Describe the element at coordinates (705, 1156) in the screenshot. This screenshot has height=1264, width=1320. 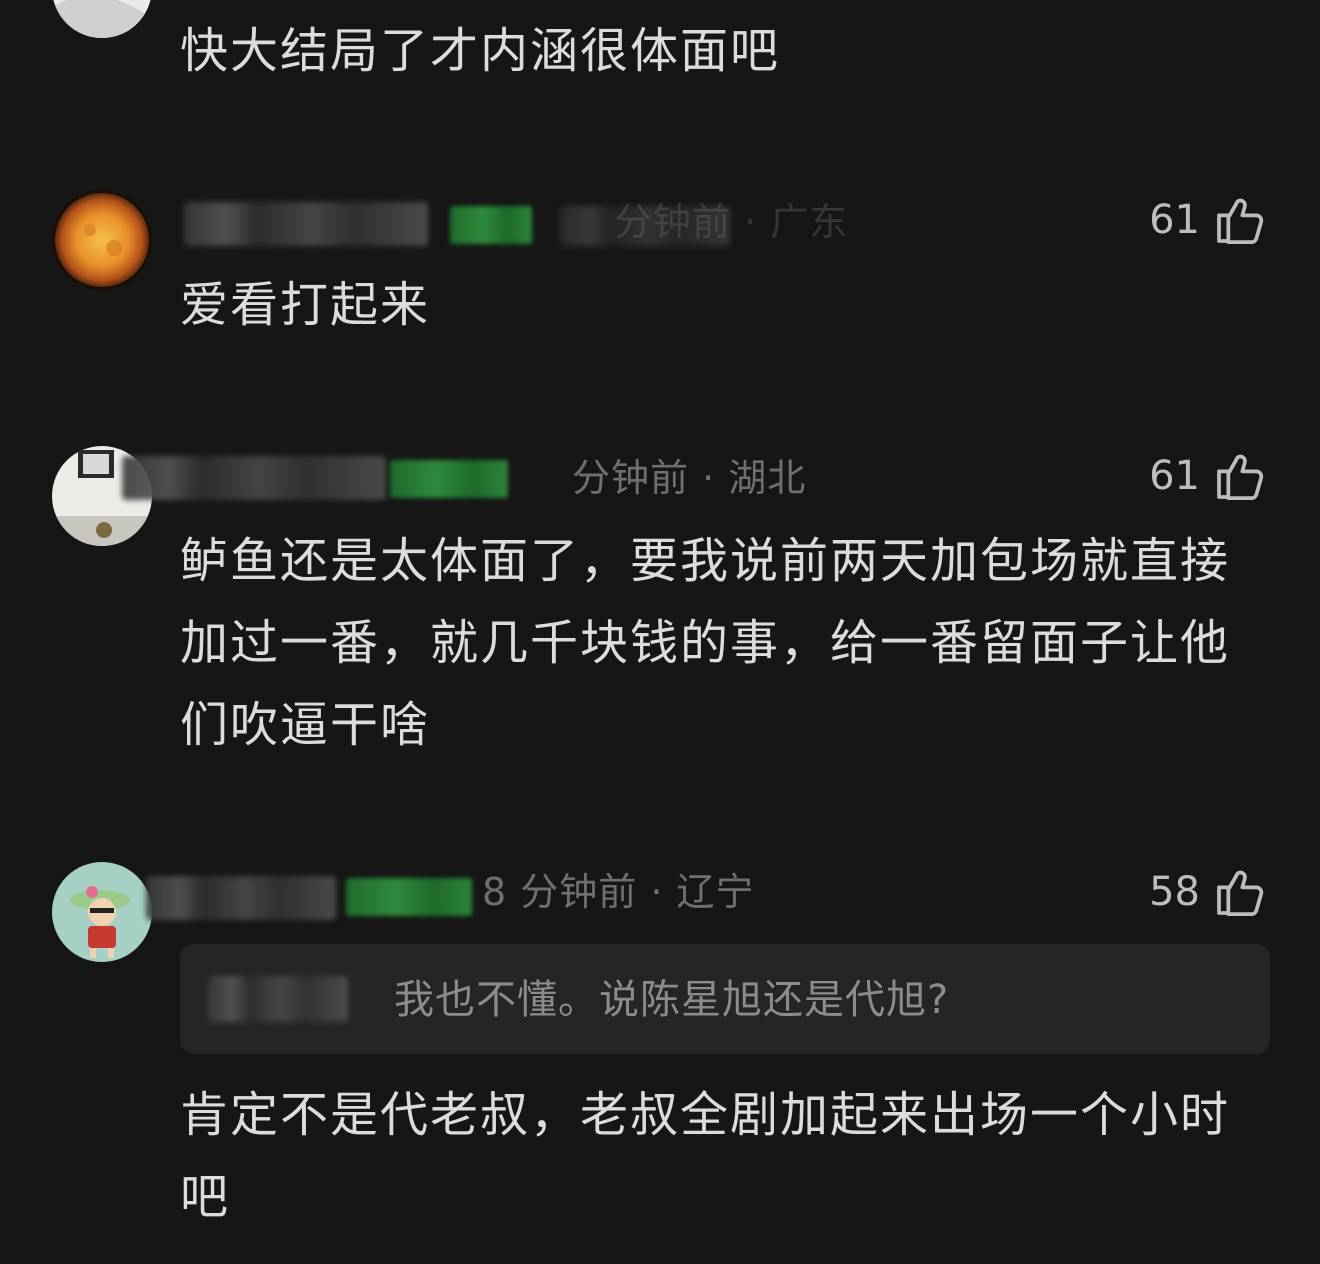
I see `comment-text: 肯定不是代老叔，老叔全剧加起来出场一个小时吧` at that location.